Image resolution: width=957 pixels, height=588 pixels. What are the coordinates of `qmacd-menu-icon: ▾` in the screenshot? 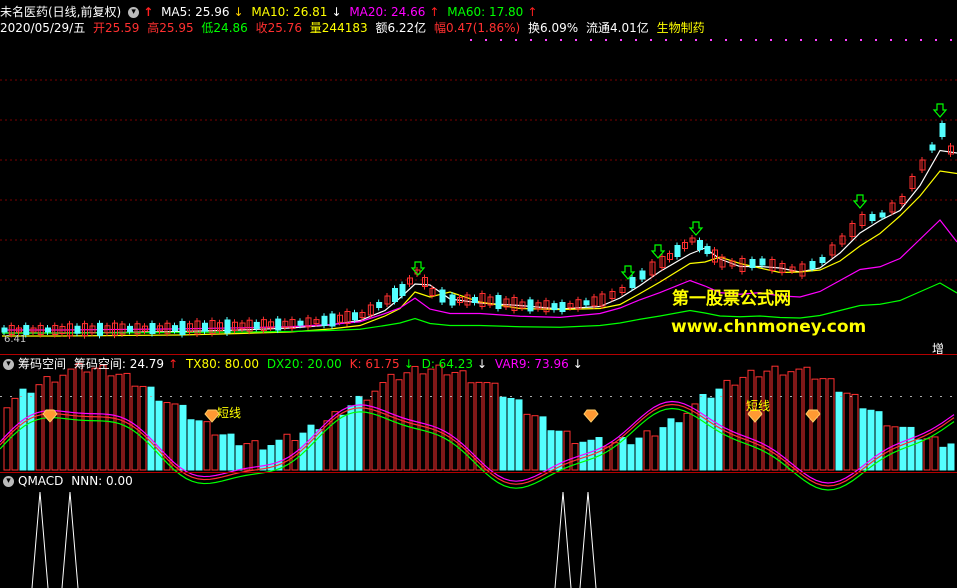 It's located at (8, 481).